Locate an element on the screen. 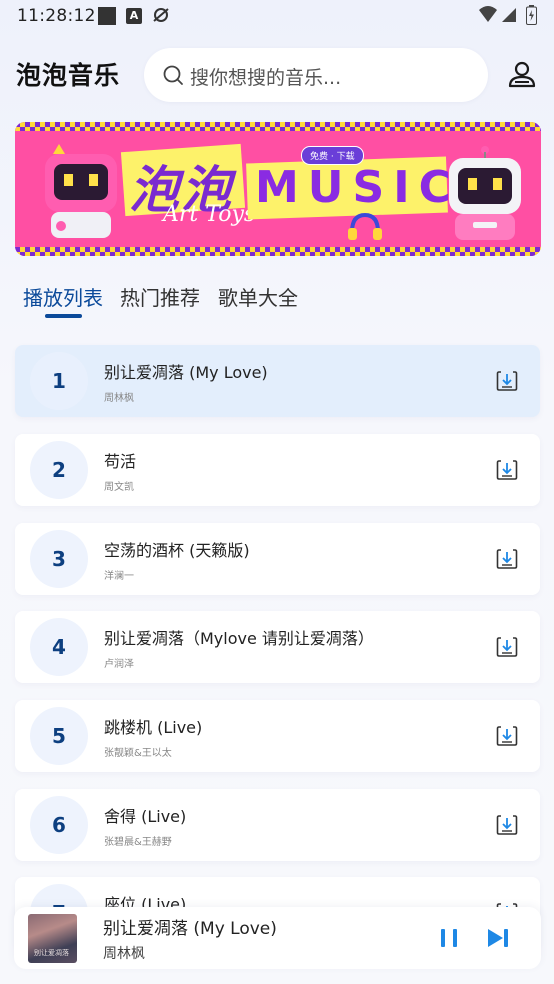 This screenshot has width=554, height=984. song-title: 跳楼机 (Live) is located at coordinates (153, 727).